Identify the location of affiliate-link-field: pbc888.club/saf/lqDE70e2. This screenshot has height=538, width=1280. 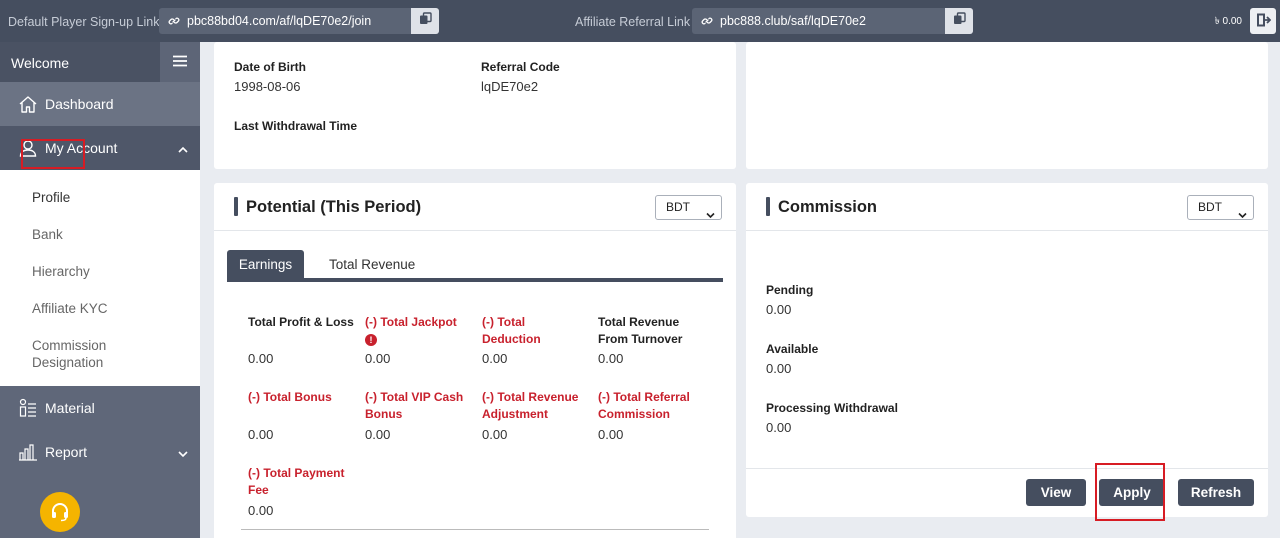
(832, 21).